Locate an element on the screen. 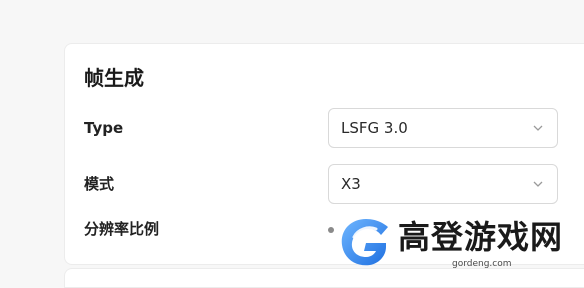 The width and height of the screenshot is (584, 288). mode-select-value: X3 is located at coordinates (351, 184).